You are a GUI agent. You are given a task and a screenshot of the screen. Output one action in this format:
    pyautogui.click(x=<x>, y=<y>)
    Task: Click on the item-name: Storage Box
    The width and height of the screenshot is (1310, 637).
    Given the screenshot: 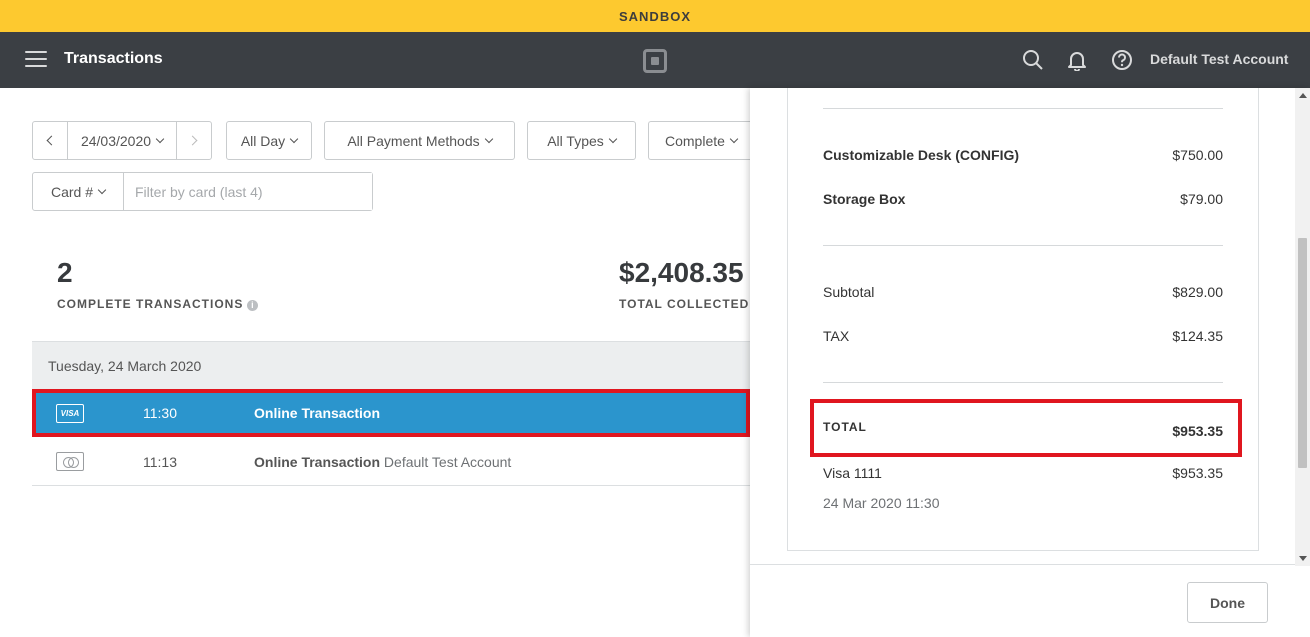 What is the action you would take?
    pyautogui.click(x=864, y=199)
    